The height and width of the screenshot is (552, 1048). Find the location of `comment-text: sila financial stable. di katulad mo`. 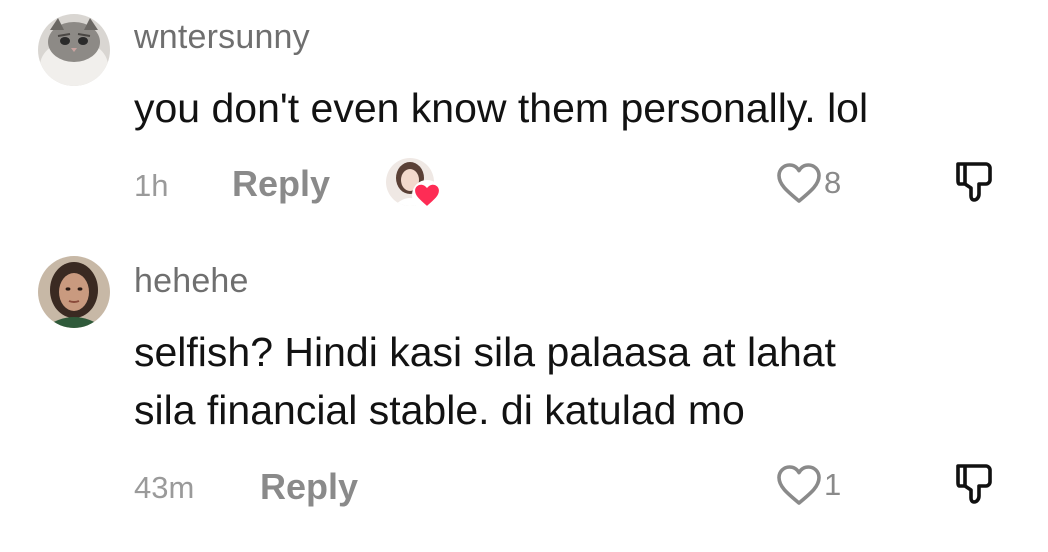

comment-text: sila financial stable. di katulad mo is located at coordinates (439, 410).